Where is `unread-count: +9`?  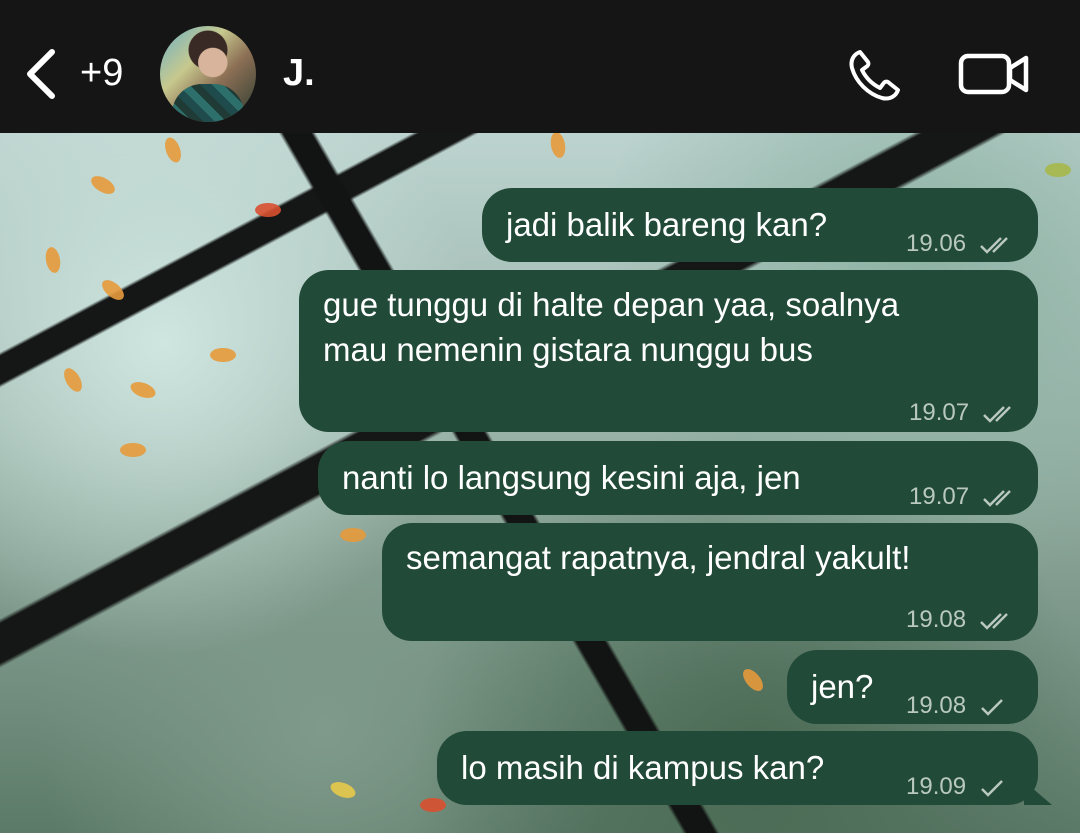
unread-count: +9 is located at coordinates (101, 73).